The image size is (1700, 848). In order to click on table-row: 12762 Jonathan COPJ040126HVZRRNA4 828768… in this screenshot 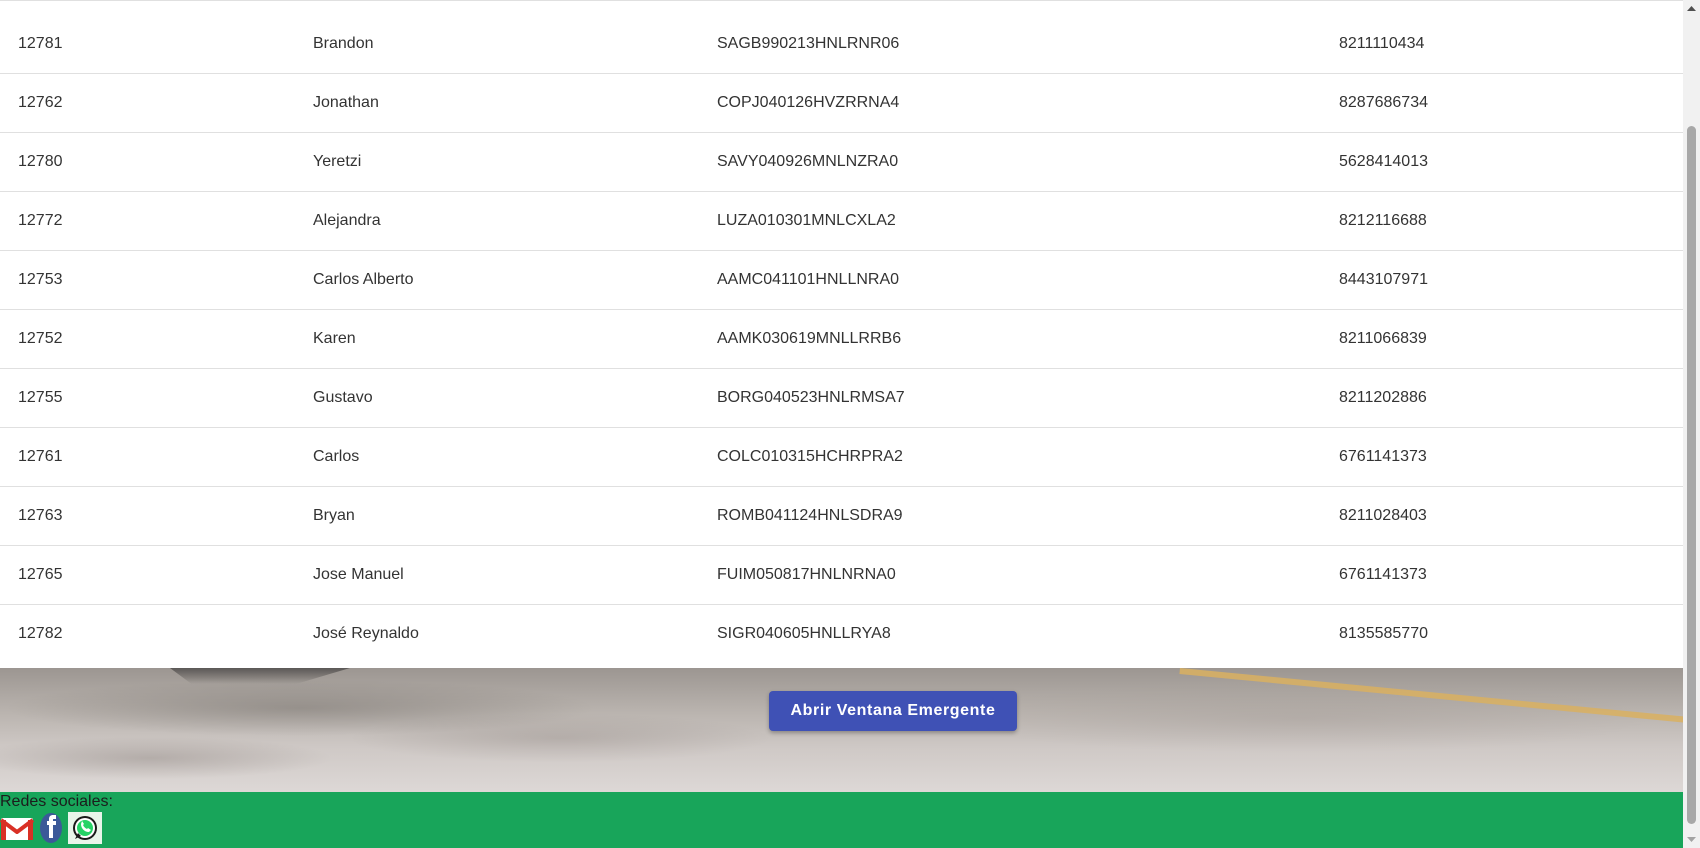, I will do `click(841, 103)`.